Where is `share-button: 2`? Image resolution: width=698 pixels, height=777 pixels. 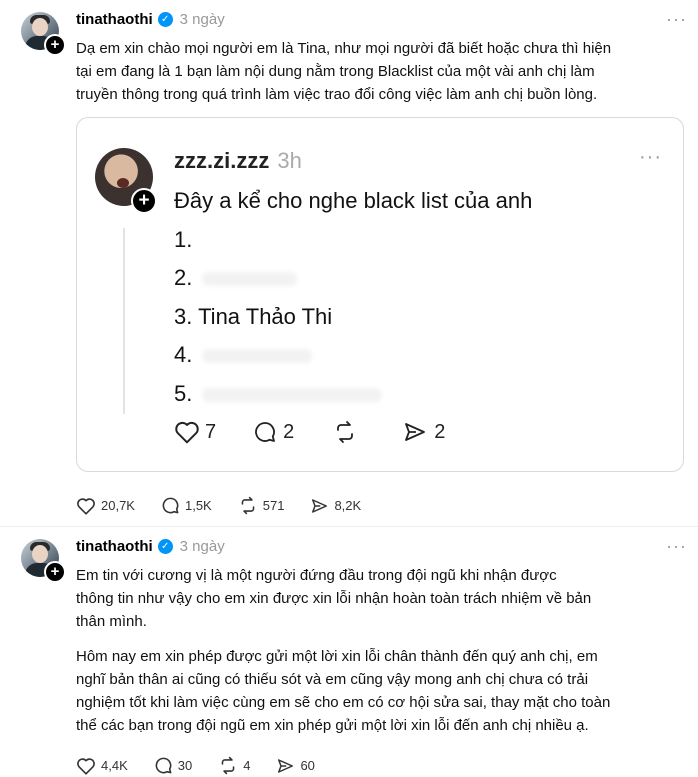
share-button: 2 is located at coordinates (423, 432).